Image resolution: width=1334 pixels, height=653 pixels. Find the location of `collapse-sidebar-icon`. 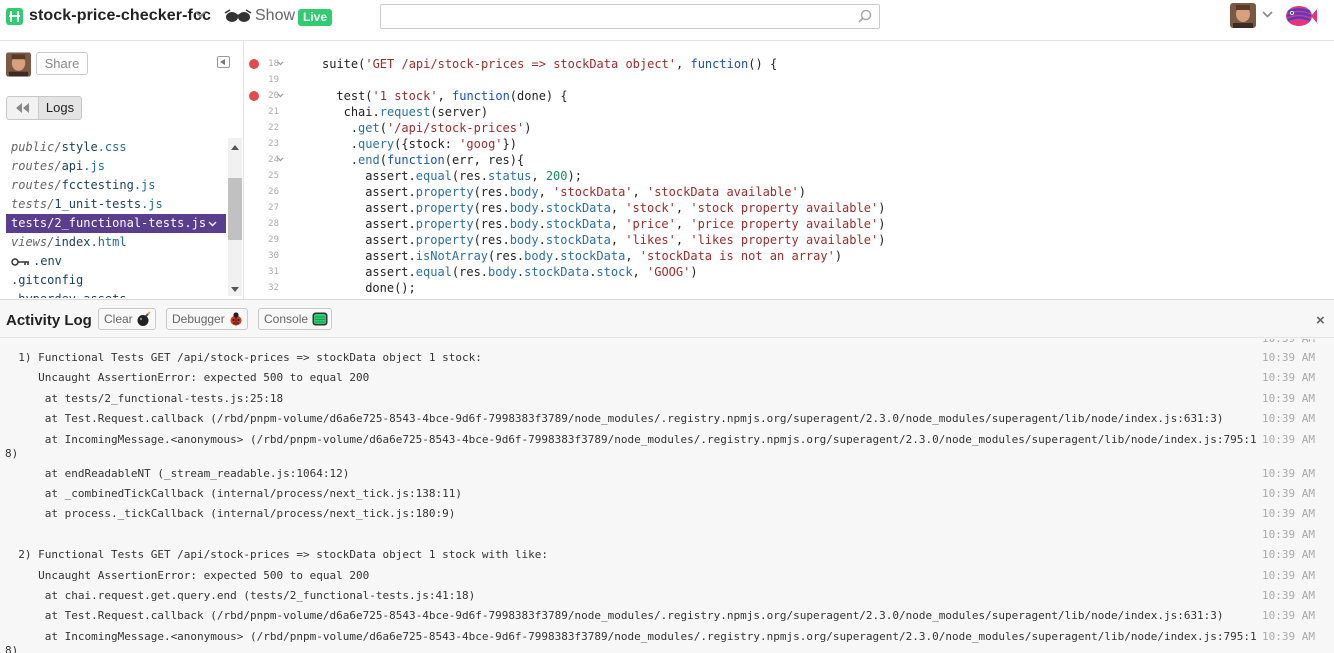

collapse-sidebar-icon is located at coordinates (223, 62).